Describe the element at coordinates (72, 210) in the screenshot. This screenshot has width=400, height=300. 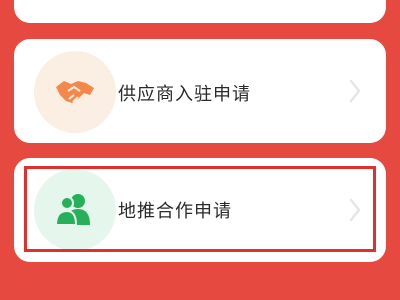
I see `users-icon` at that location.